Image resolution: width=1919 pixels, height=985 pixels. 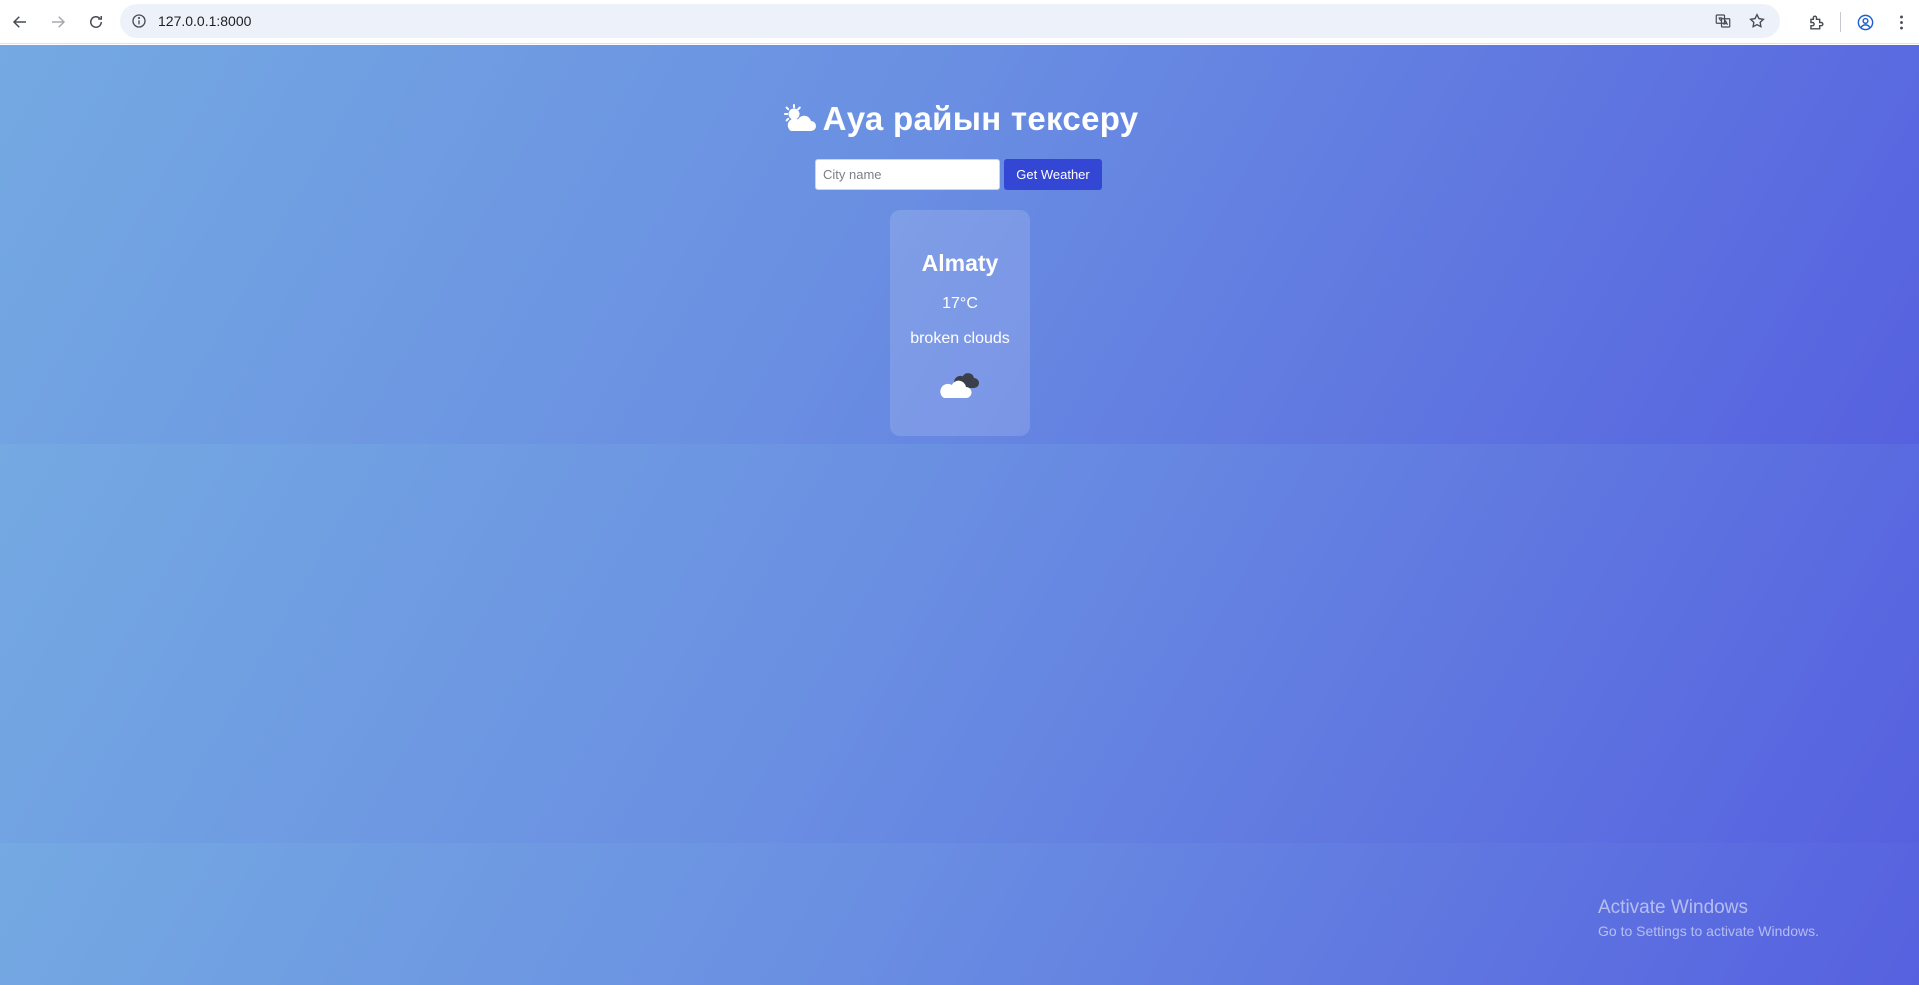 What do you see at coordinates (959, 385) in the screenshot?
I see `broken-clouds-icon` at bounding box center [959, 385].